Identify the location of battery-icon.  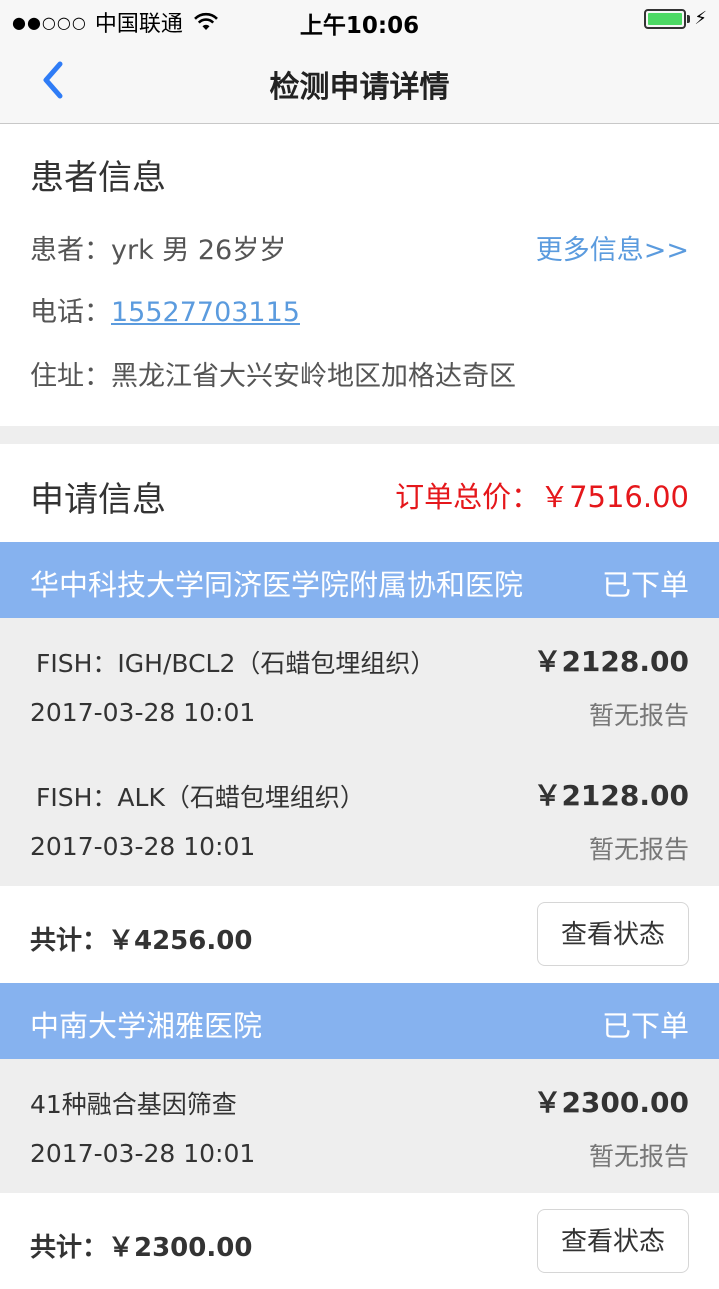
(665, 18).